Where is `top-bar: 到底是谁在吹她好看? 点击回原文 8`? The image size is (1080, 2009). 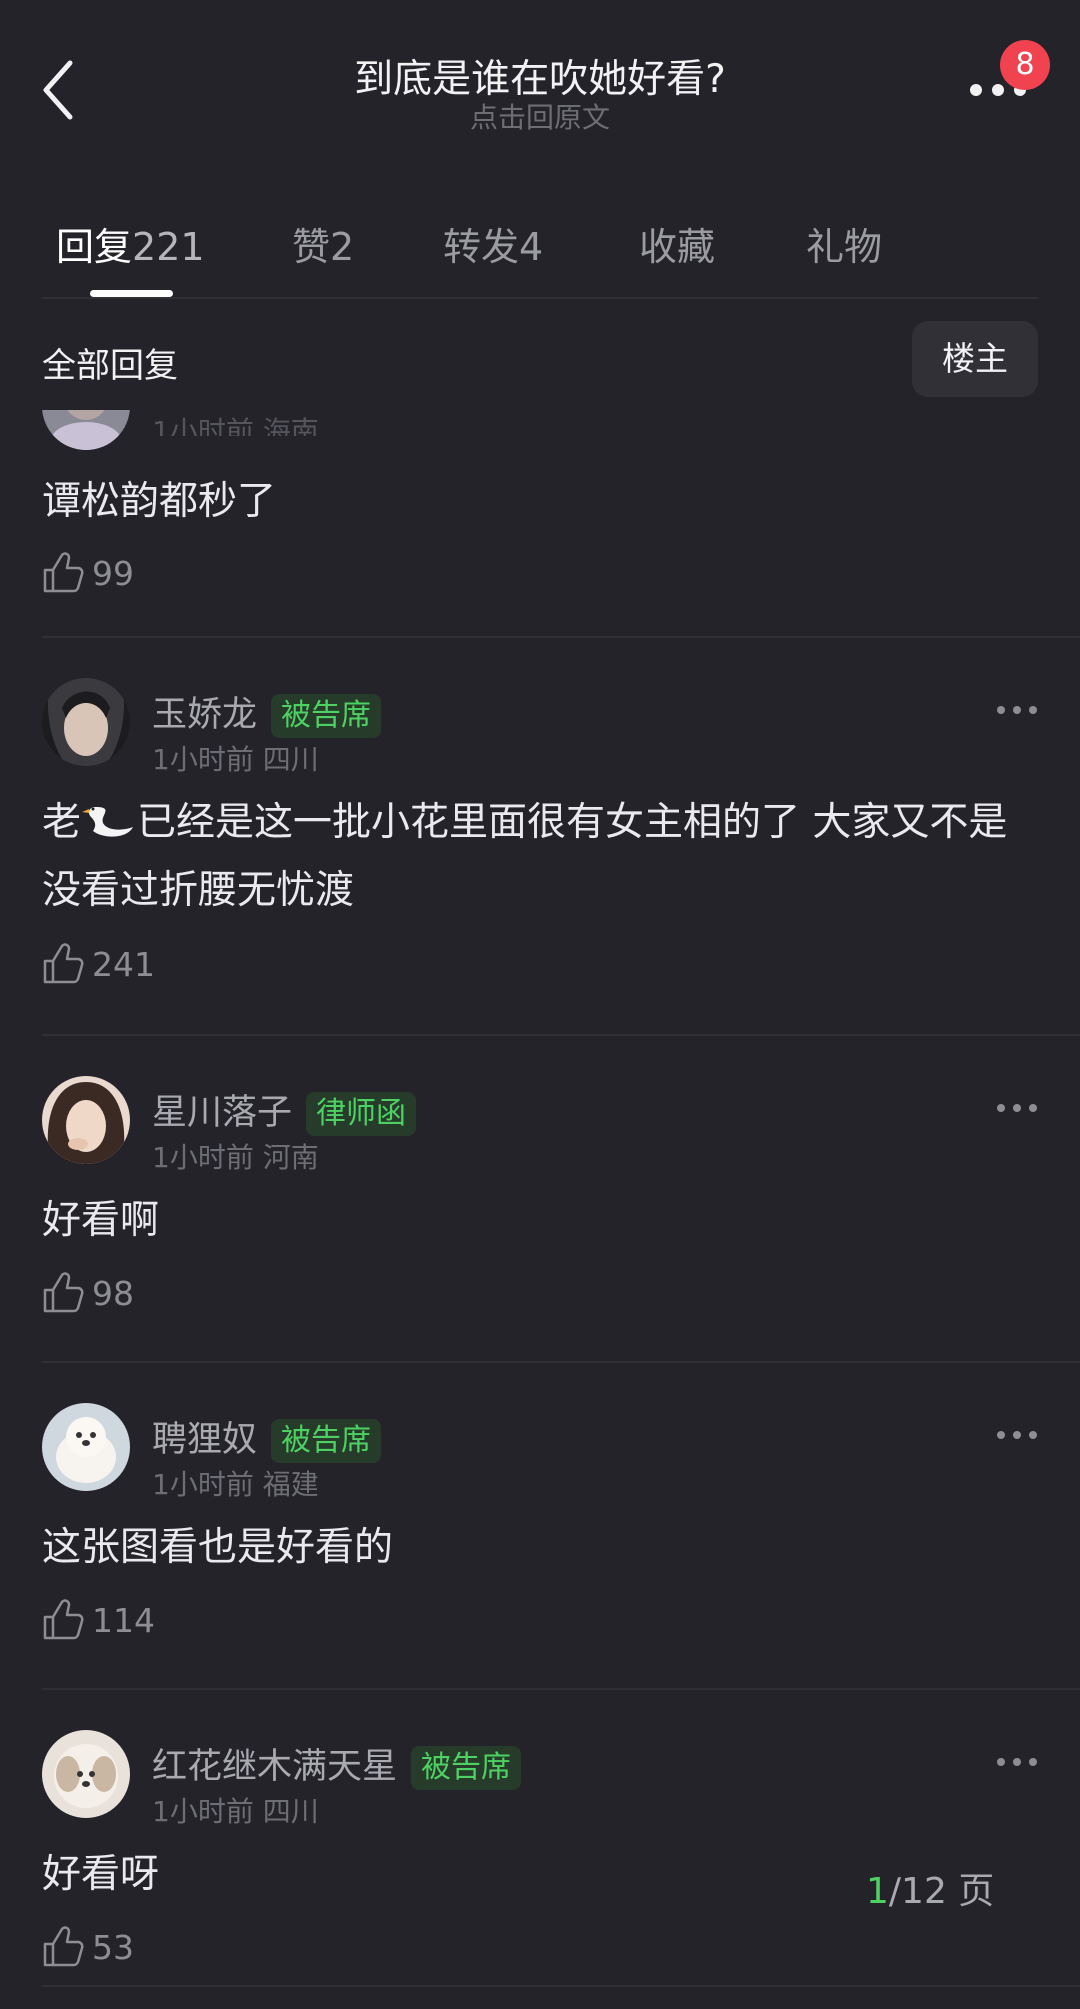 top-bar: 到底是谁在吹她好看? 点击回原文 8 is located at coordinates (540, 85).